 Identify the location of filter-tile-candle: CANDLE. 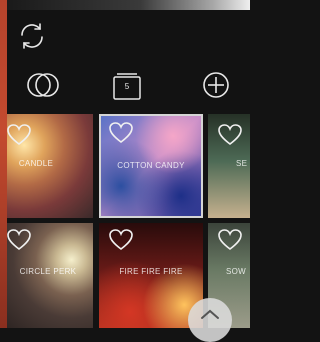
(50, 166).